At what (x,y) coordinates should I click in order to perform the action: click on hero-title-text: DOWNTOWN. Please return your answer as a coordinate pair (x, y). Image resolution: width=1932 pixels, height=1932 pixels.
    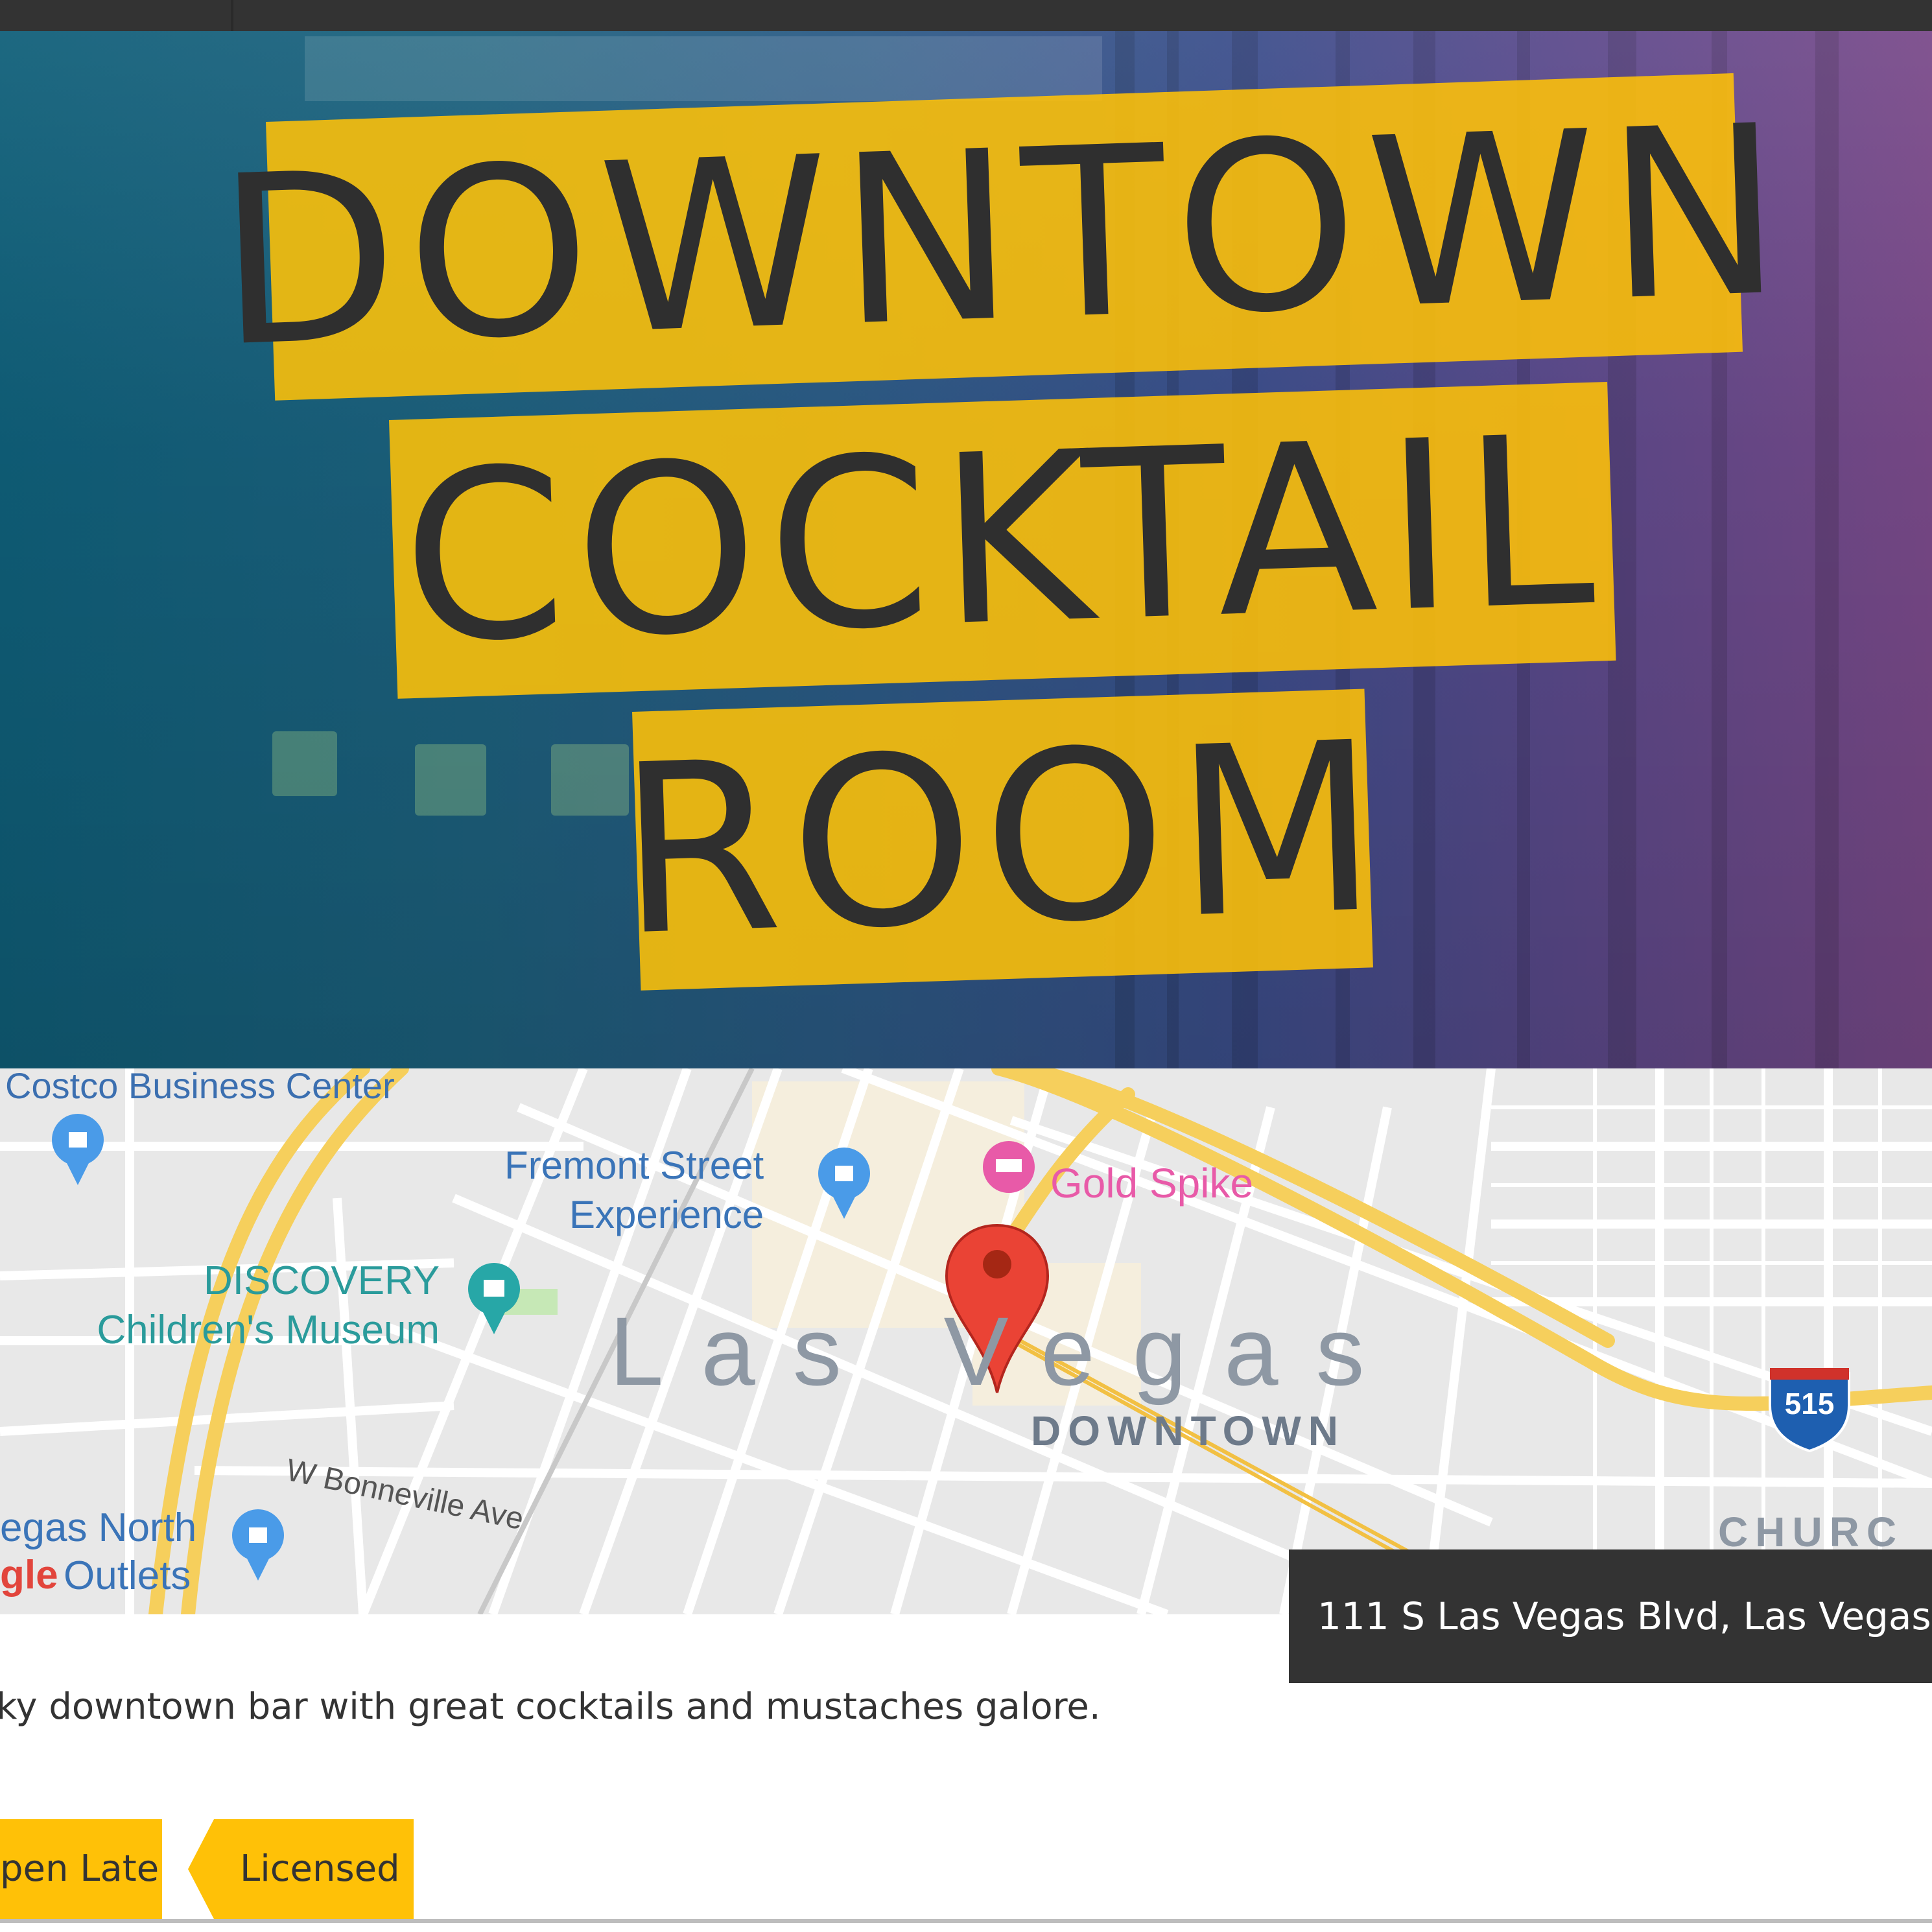
    Looking at the image, I should click on (1004, 237).